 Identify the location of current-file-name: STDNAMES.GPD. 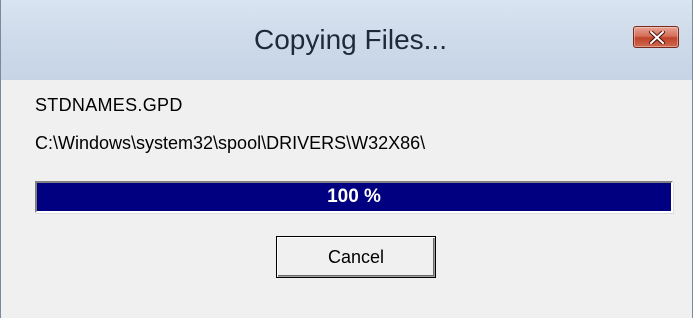
(109, 105).